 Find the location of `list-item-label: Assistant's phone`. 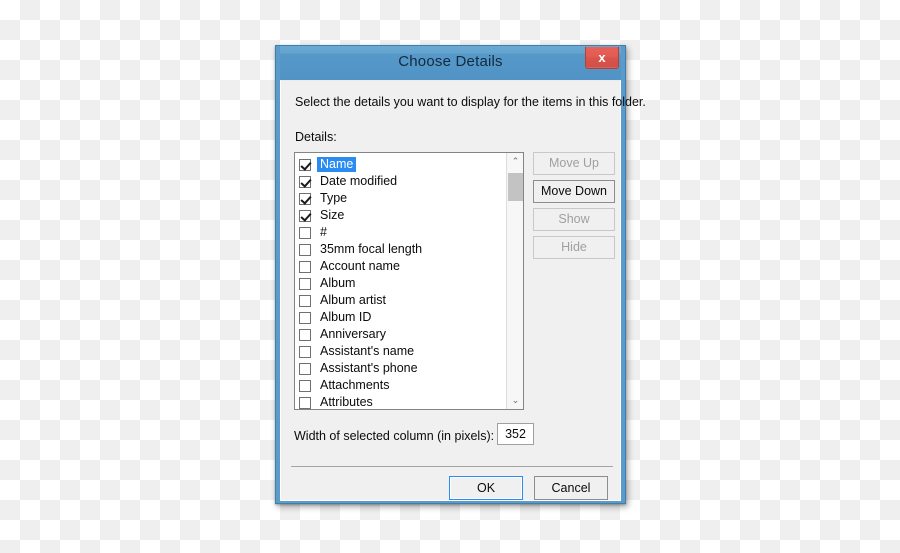

list-item-label: Assistant's phone is located at coordinates (369, 368).